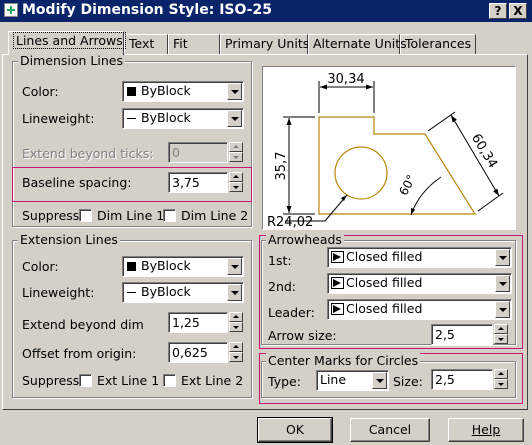 The height and width of the screenshot is (445, 532). Describe the element at coordinates (166, 90) in the screenshot. I see `dim-color-value: ByBlock` at that location.